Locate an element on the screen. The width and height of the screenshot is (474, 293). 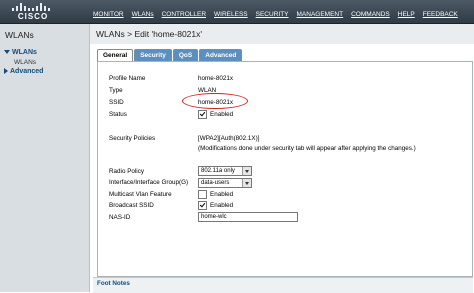
expand-icon is located at coordinates (7, 52).